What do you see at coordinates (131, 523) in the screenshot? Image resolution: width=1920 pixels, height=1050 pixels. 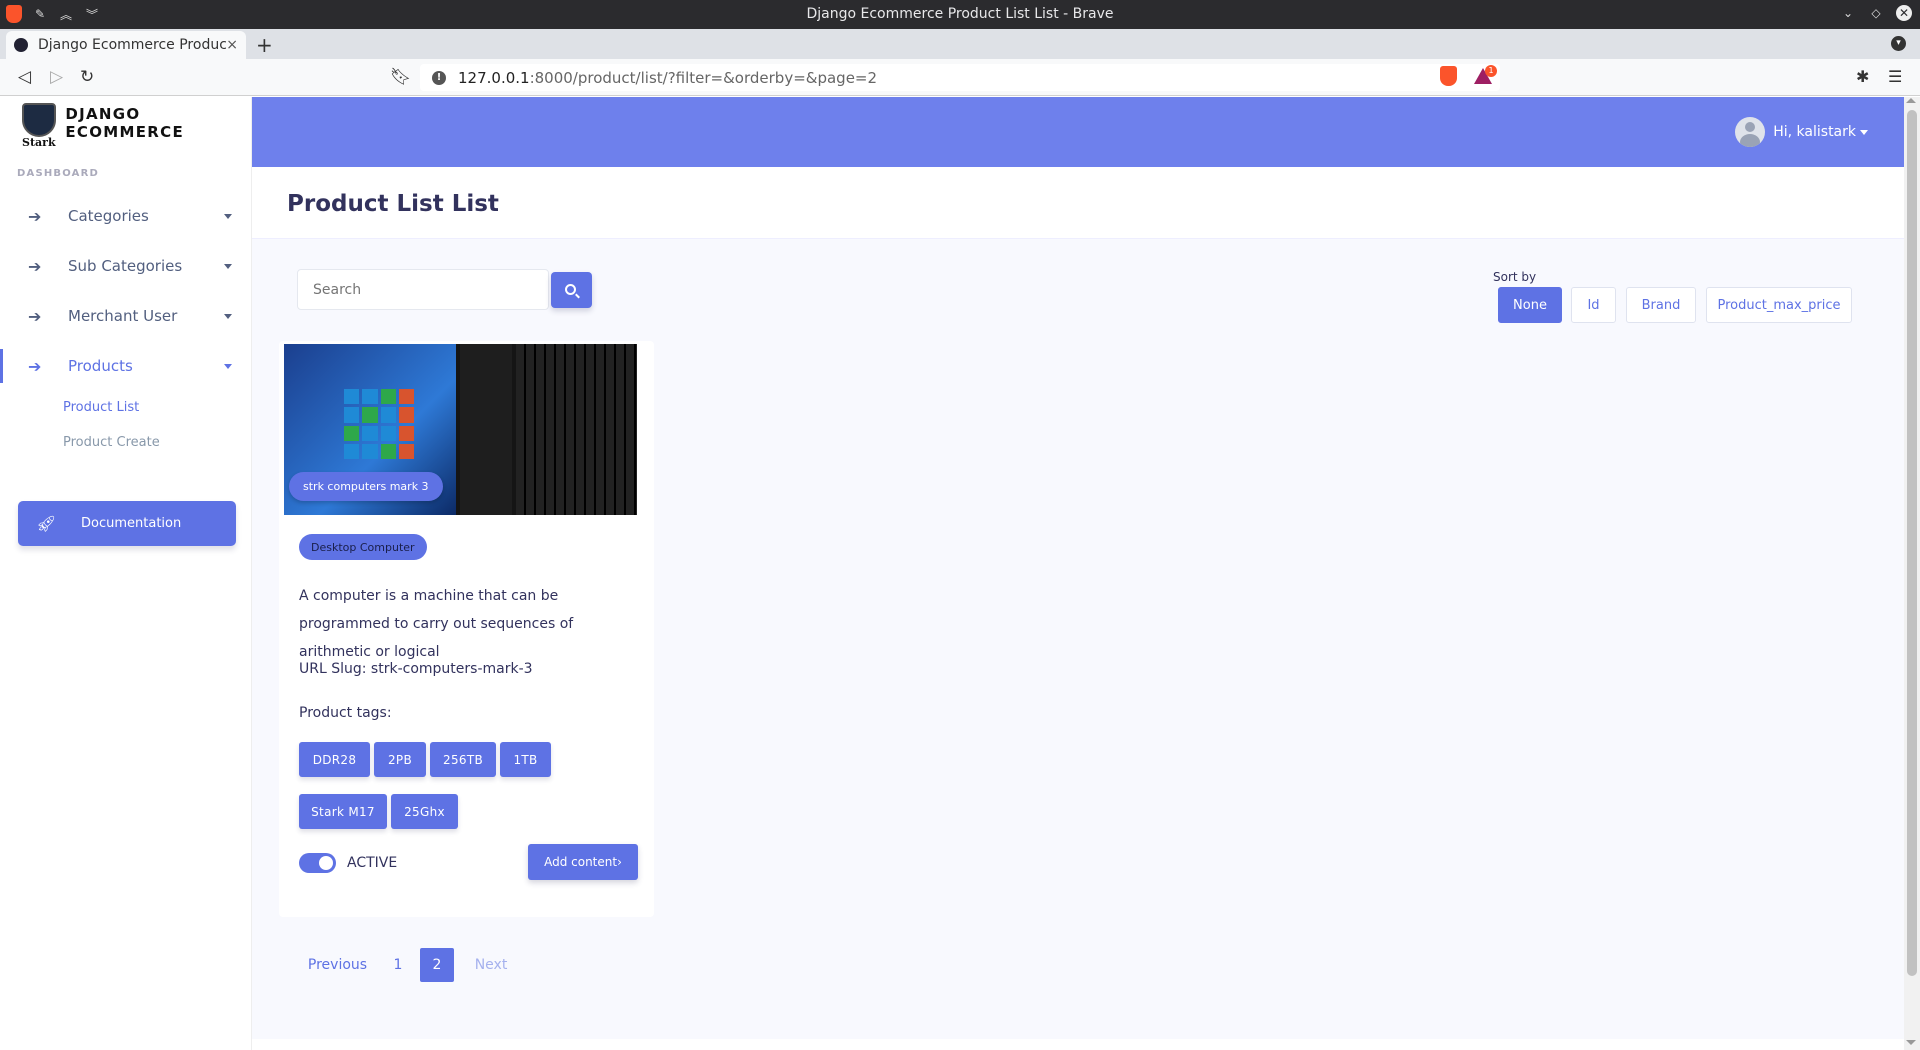 I see `documentation-label: Documentation` at bounding box center [131, 523].